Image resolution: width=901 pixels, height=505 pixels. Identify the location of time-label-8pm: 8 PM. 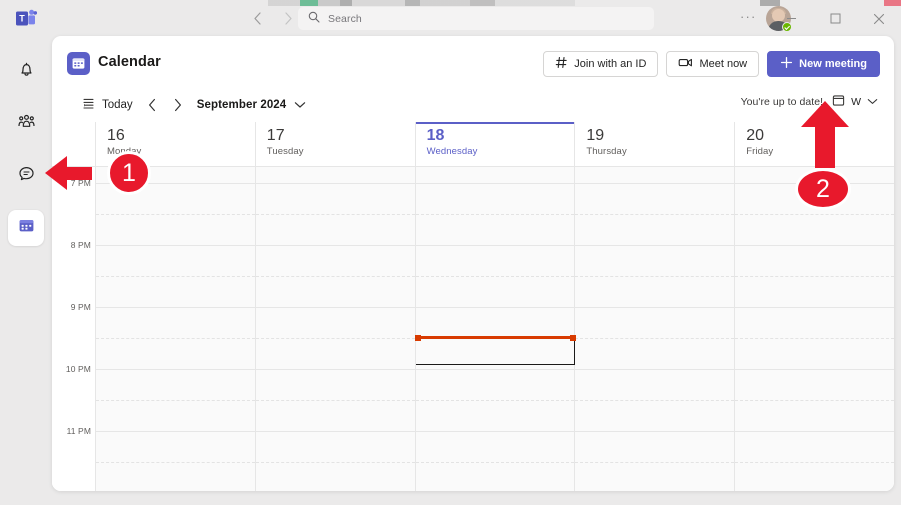
(80, 245).